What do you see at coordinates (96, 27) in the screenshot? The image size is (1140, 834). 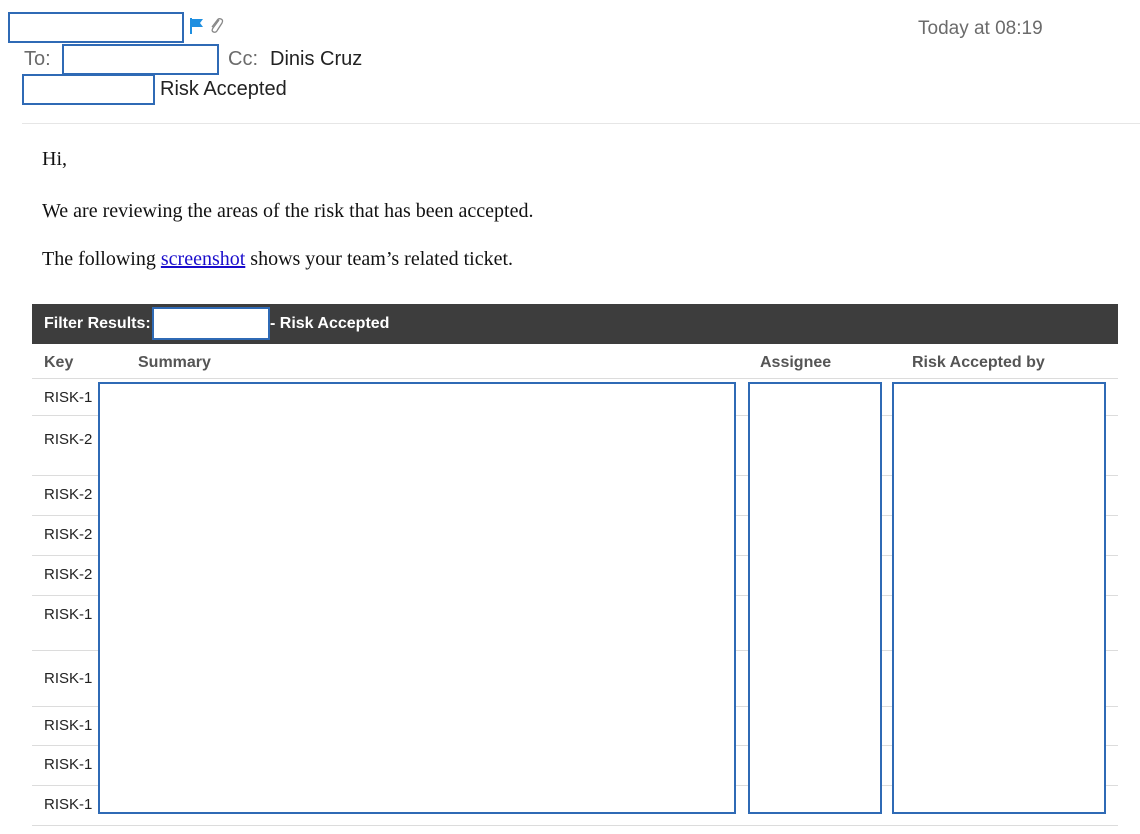 I see `sender-redacted` at bounding box center [96, 27].